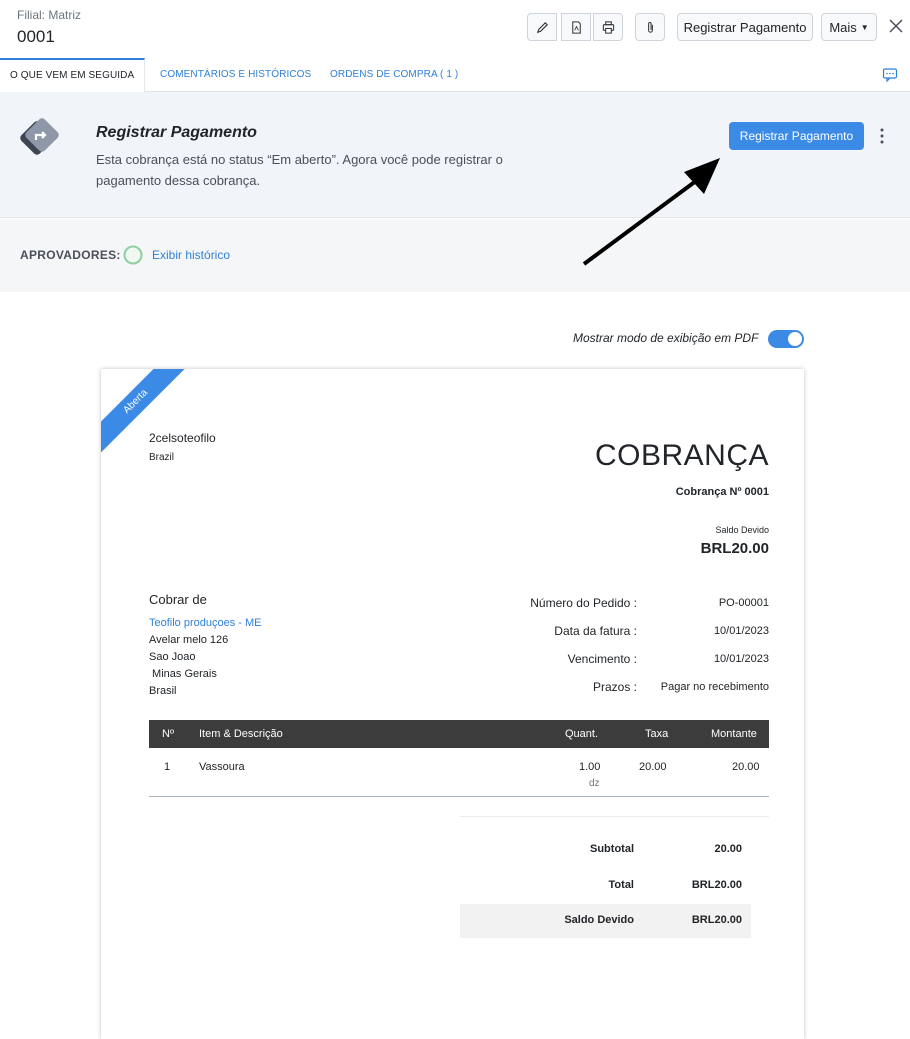  What do you see at coordinates (882, 136) in the screenshot?
I see `kebab-icon` at bounding box center [882, 136].